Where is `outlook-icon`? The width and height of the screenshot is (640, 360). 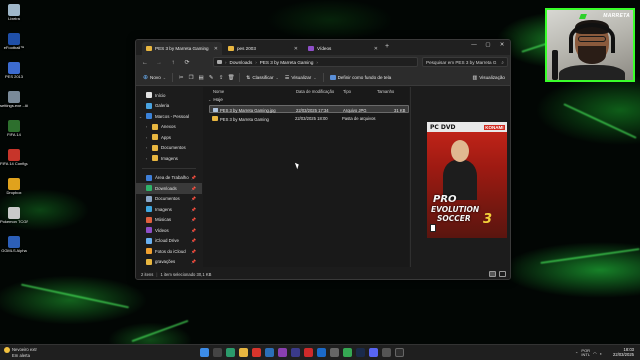
outlook-icon is located at coordinates (321, 352).